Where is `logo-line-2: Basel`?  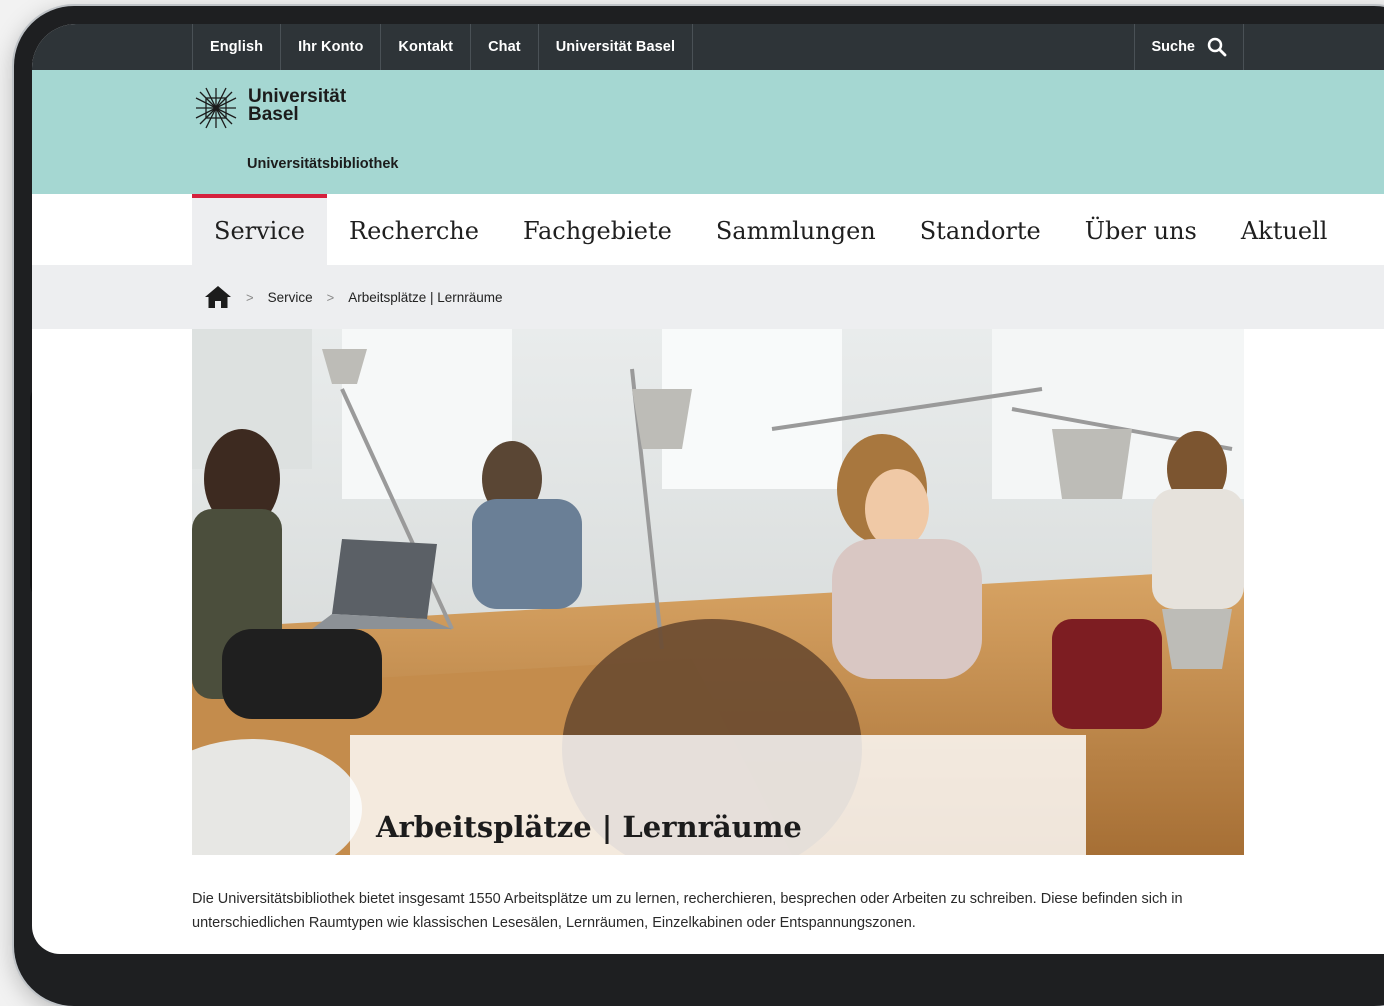 logo-line-2: Basel is located at coordinates (273, 114).